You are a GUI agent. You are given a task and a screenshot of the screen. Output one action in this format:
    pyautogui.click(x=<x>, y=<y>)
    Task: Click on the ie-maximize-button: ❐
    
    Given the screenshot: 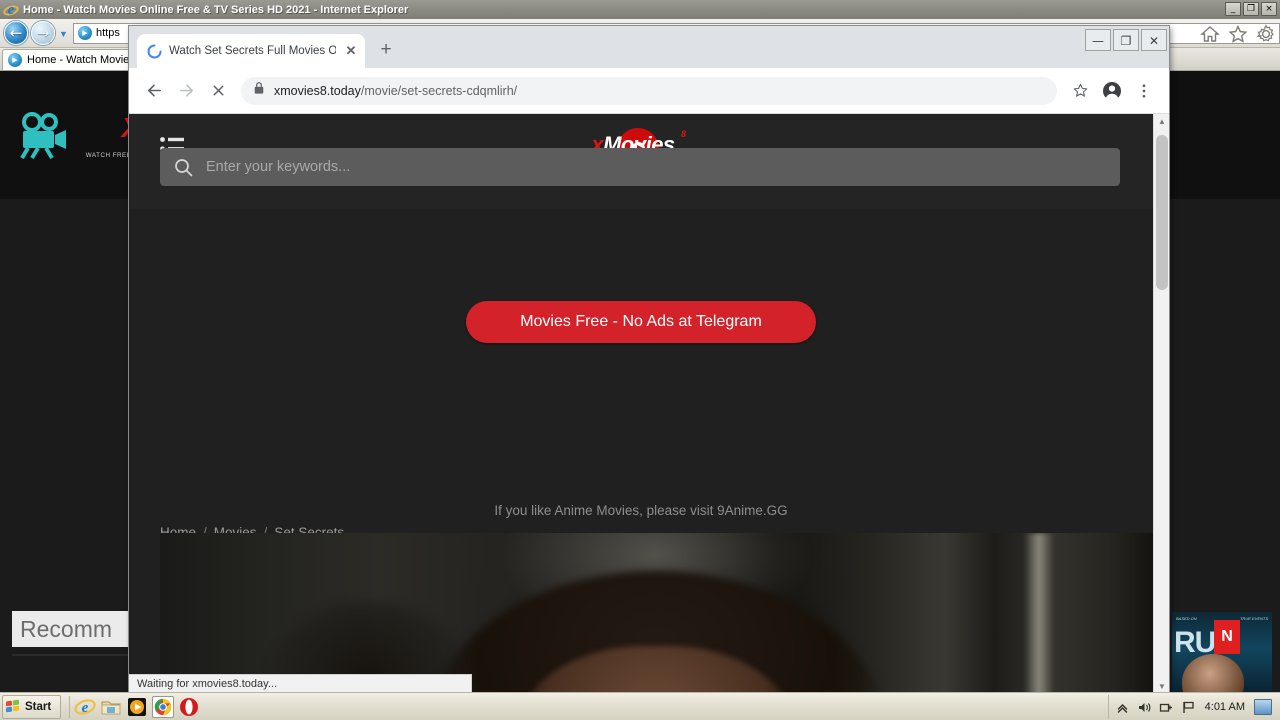 What is the action you would take?
    pyautogui.click(x=1251, y=9)
    